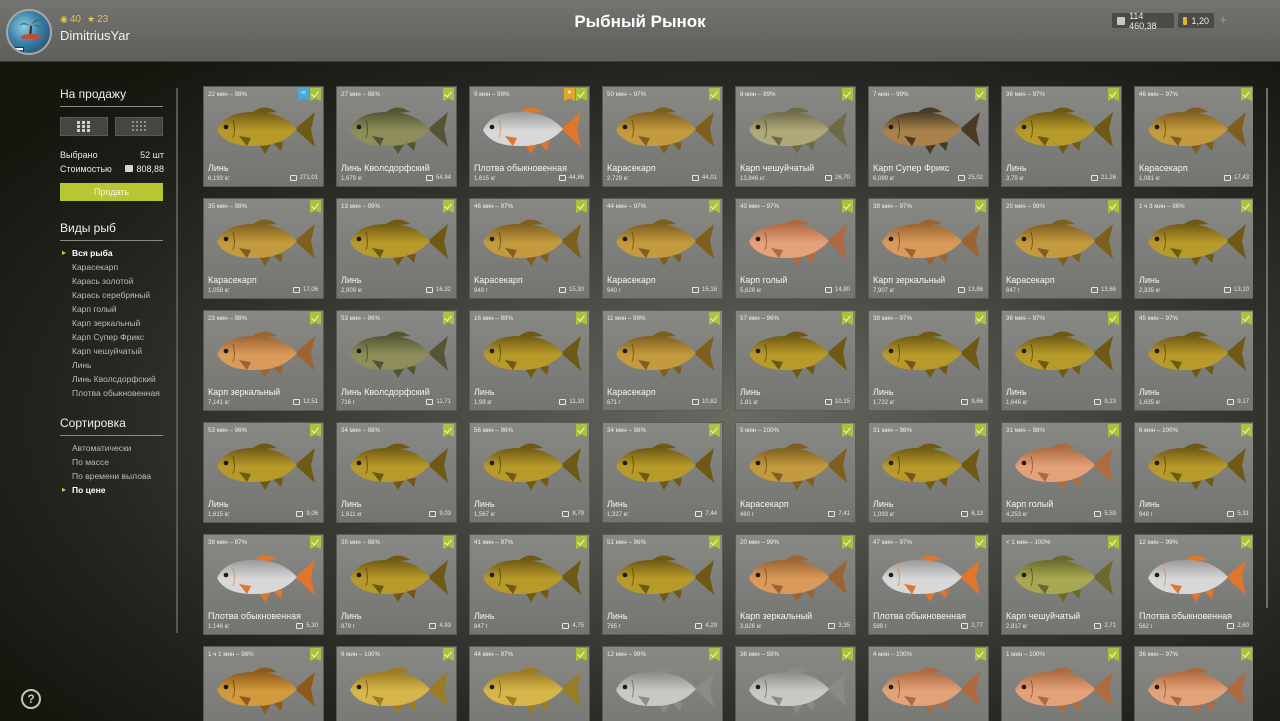 The height and width of the screenshot is (721, 1280). What do you see at coordinates (795, 248) in the screenshot?
I see `fish-card: 43 мин – 97% Карп голый 5,628 кг 14,80` at bounding box center [795, 248].